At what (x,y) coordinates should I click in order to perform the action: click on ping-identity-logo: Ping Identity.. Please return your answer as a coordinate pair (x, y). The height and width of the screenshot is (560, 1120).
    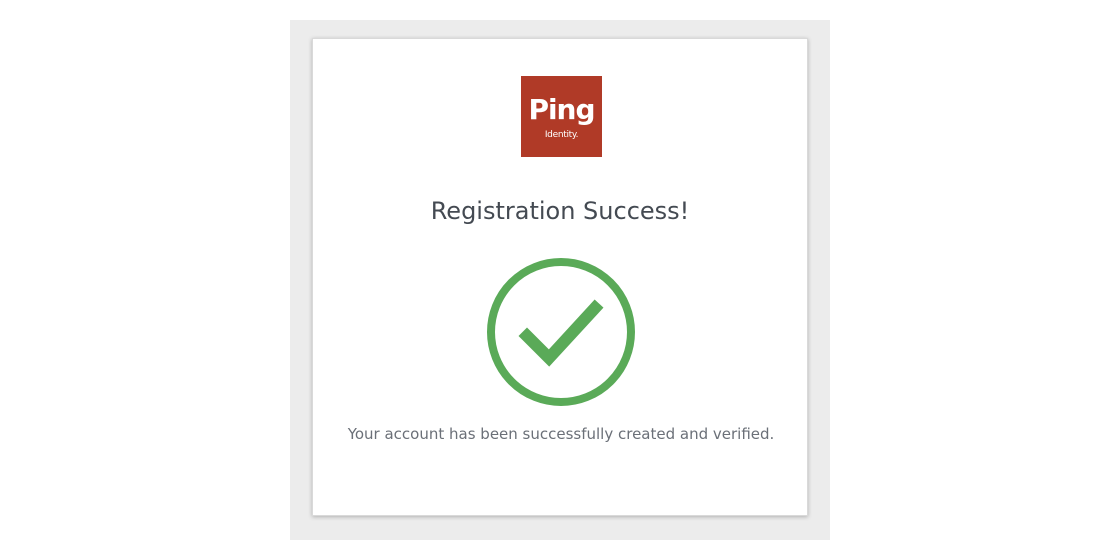
    Looking at the image, I should click on (561, 116).